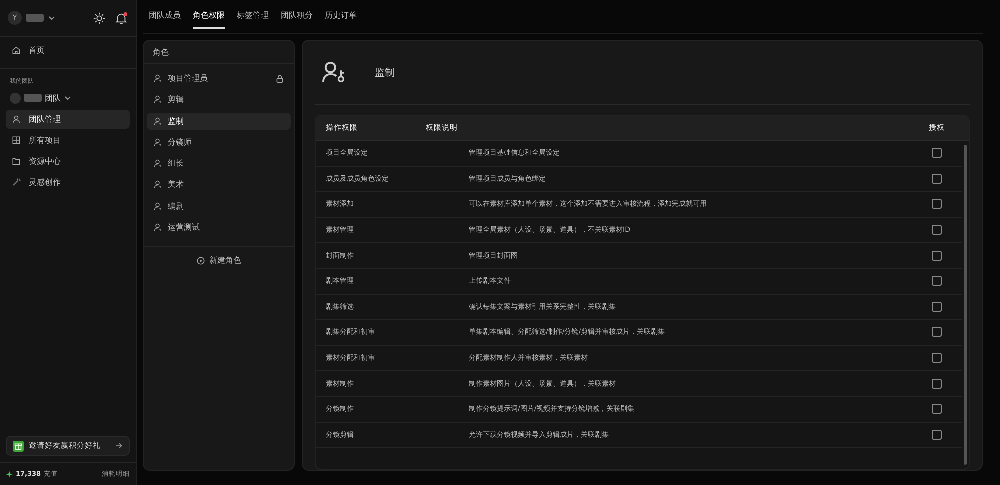 This screenshot has width=1000, height=485. Describe the element at coordinates (16, 161) in the screenshot. I see `folder-icon` at that location.